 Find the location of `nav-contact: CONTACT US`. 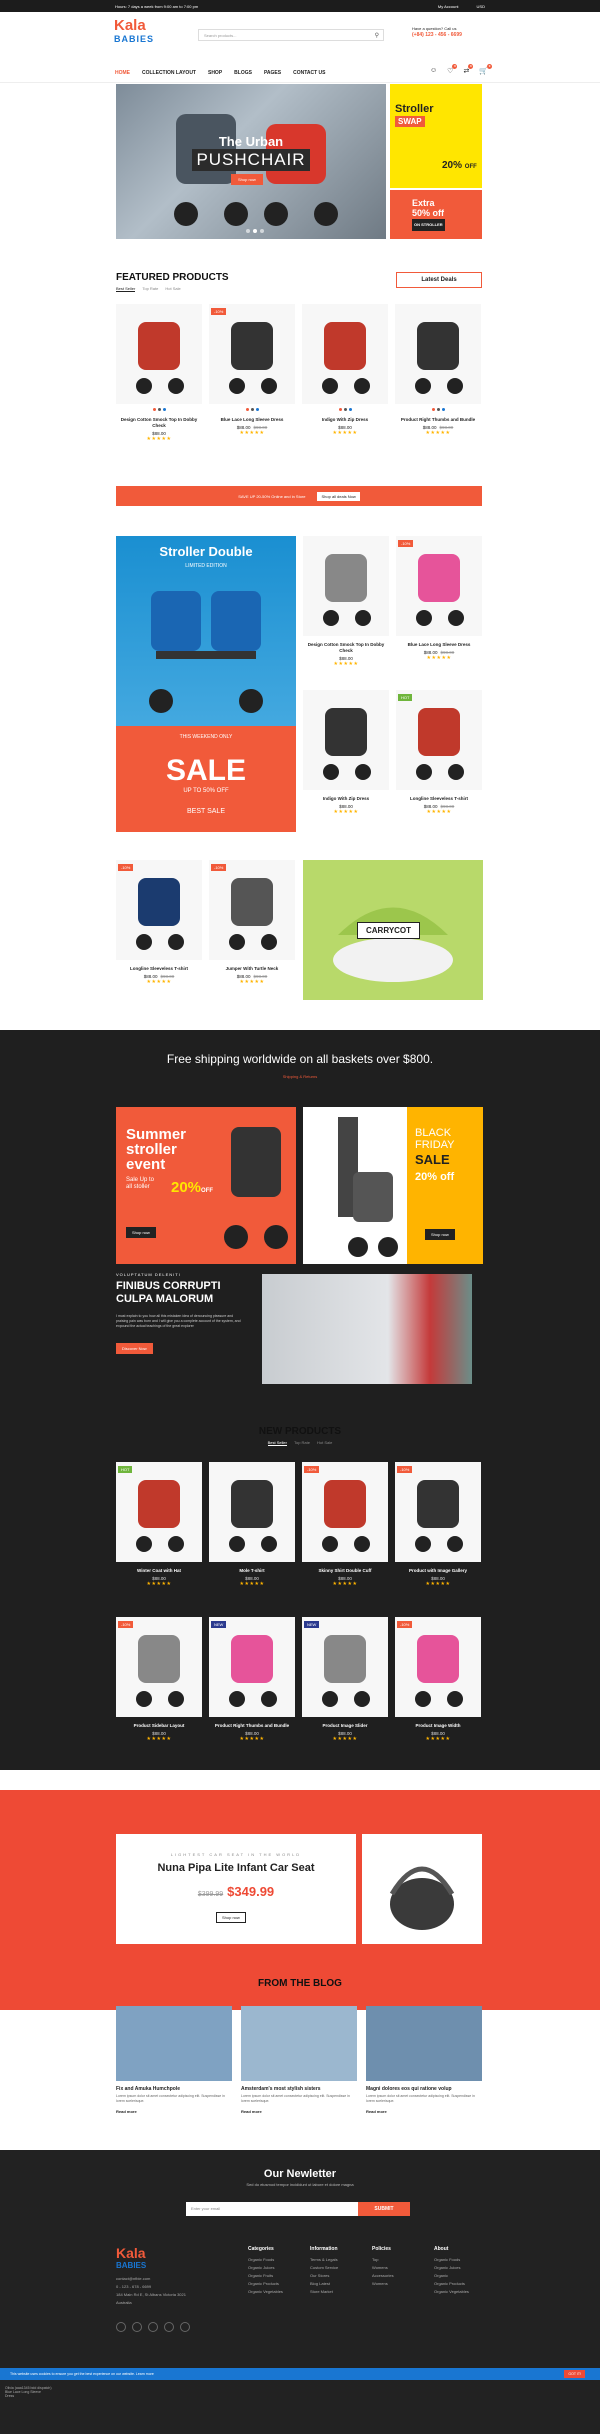

nav-contact: CONTACT US is located at coordinates (309, 74).